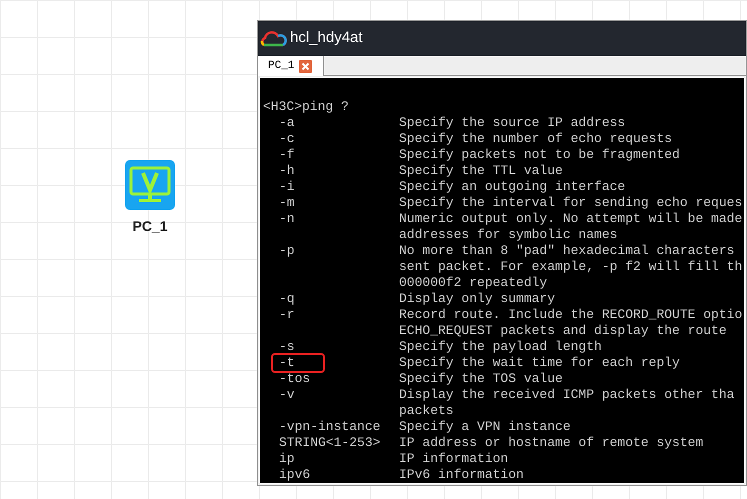  Describe the element at coordinates (287, 138) in the screenshot. I see `option-name: -c` at that location.